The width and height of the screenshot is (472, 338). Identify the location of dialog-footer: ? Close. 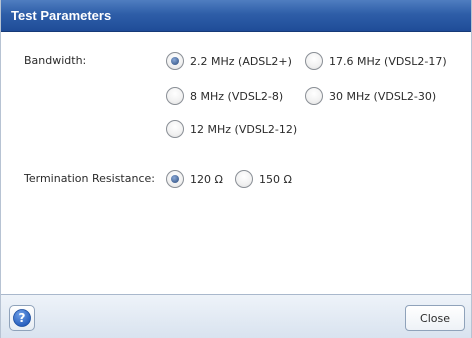
(236, 316).